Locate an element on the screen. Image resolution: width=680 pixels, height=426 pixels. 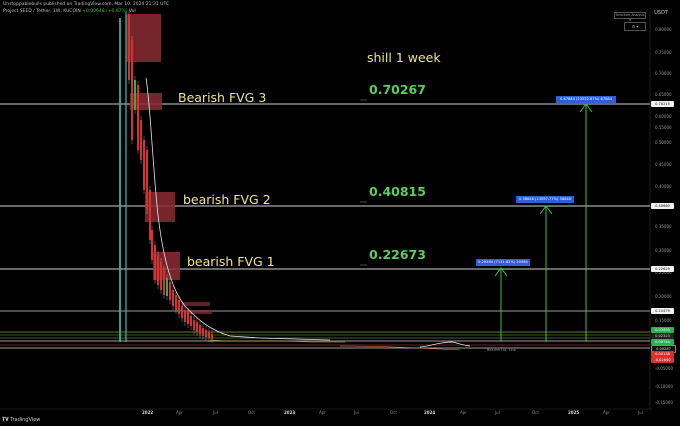
baseline-note: Bearish Liq. Line is located at coordinates (501, 350).